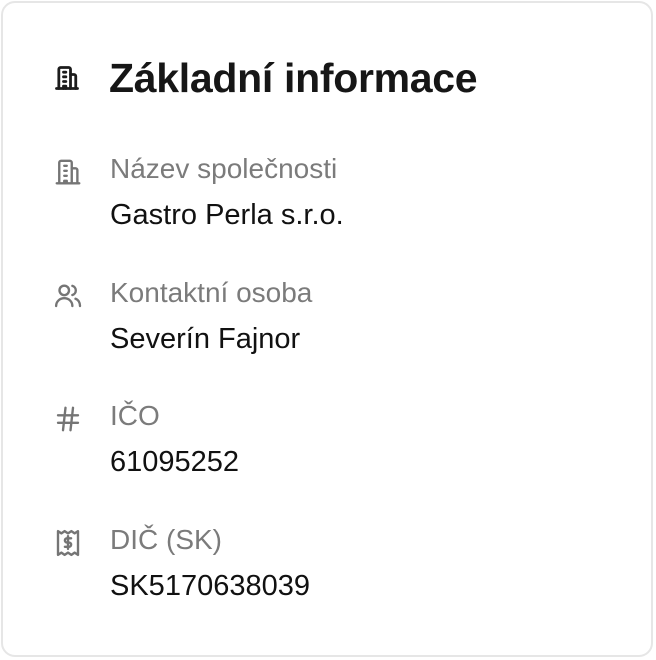 Image resolution: width=656 pixels, height=660 pixels. Describe the element at coordinates (333, 317) in the screenshot. I see `field-contact-person: Kontaktní osoba Severín Fajnor` at that location.